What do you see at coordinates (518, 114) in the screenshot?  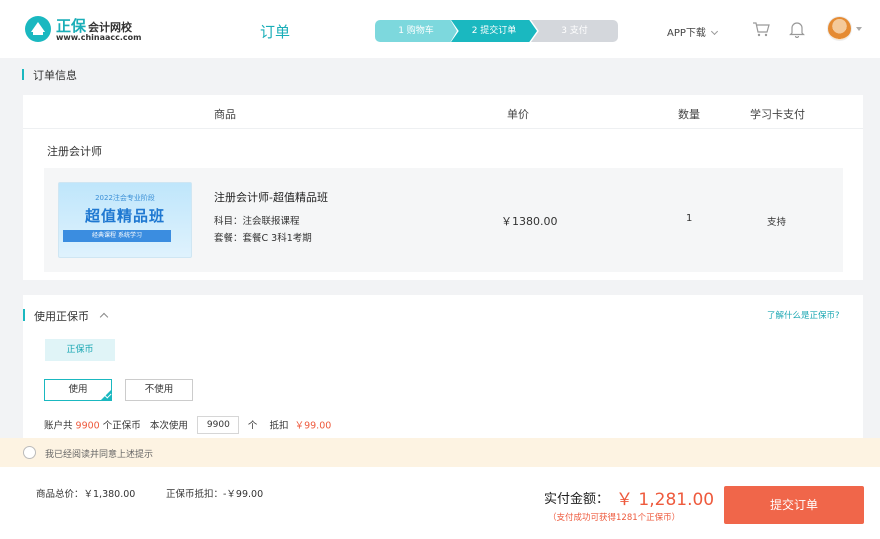 I see `col-unit-price: 单价` at bounding box center [518, 114].